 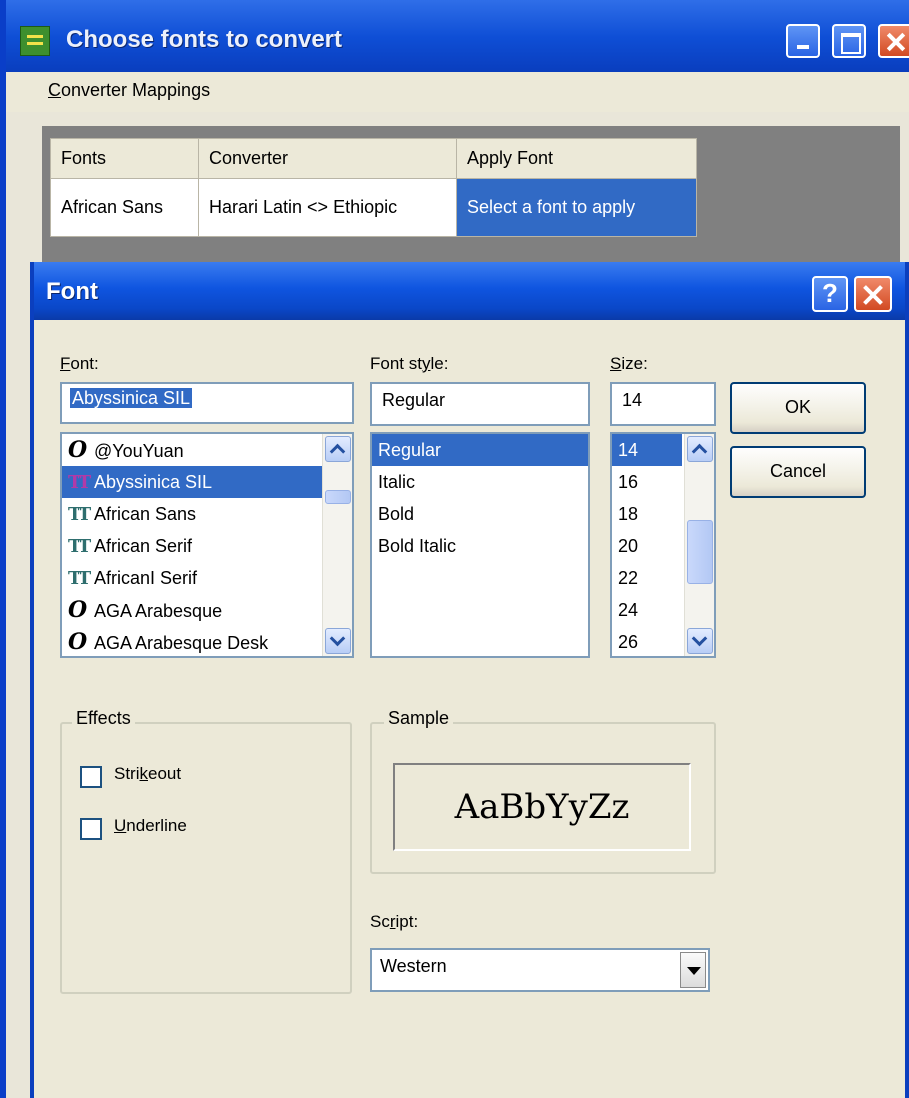 I want to click on effects-legend: Effects, so click(x=103, y=718).